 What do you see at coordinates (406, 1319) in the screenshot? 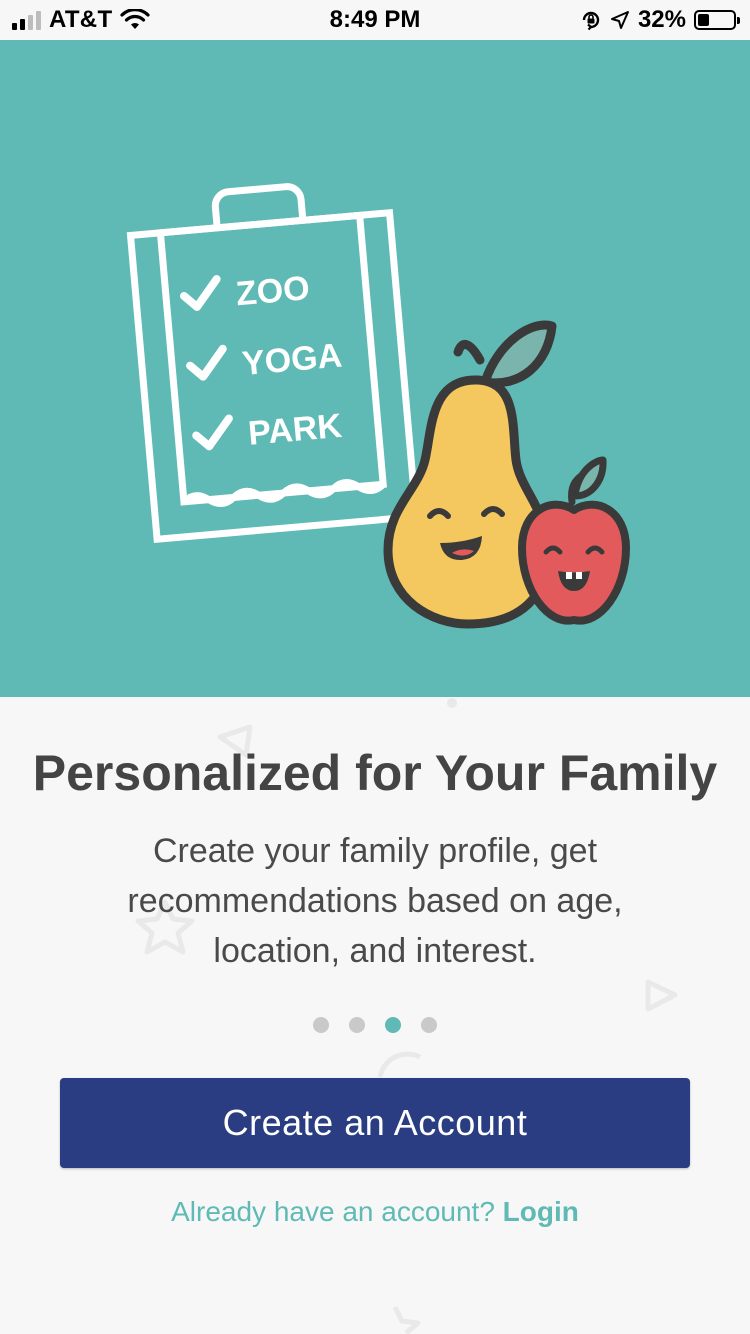
I see `star-decoration-icon` at bounding box center [406, 1319].